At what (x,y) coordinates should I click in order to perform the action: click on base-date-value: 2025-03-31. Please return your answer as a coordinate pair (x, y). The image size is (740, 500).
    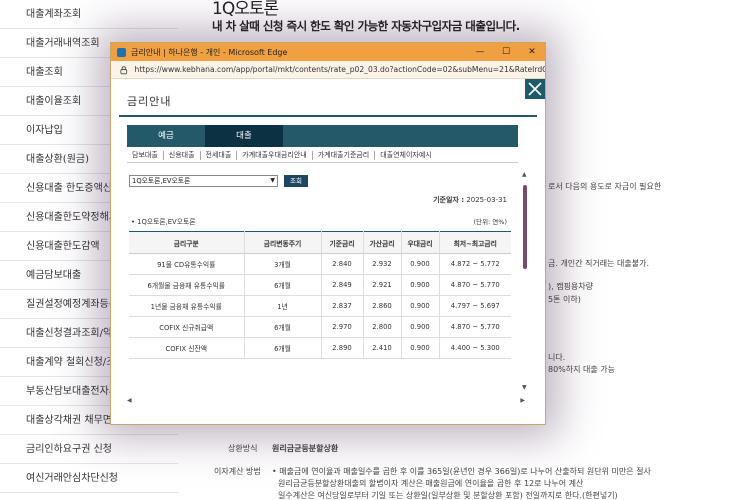
    Looking at the image, I should click on (486, 200).